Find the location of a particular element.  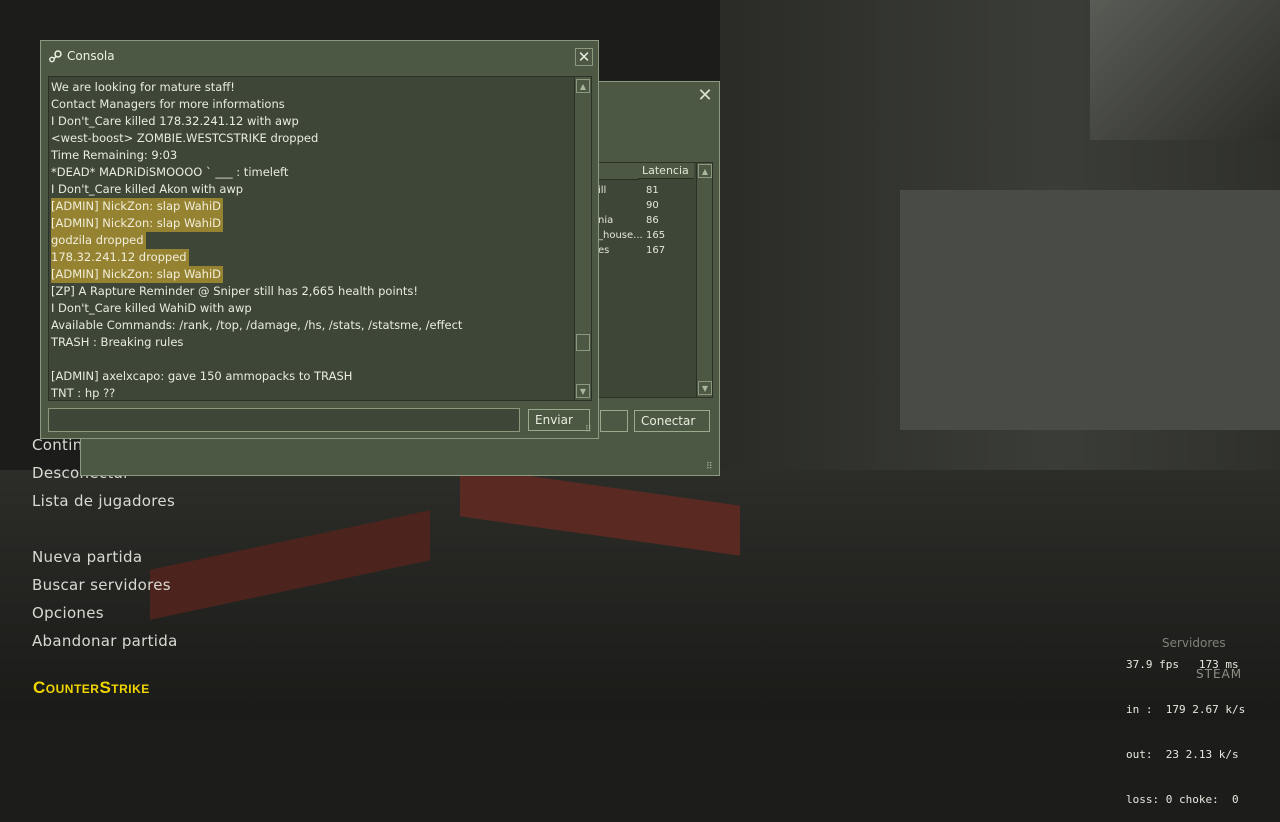

server-latency: 165 is located at coordinates (656, 235).